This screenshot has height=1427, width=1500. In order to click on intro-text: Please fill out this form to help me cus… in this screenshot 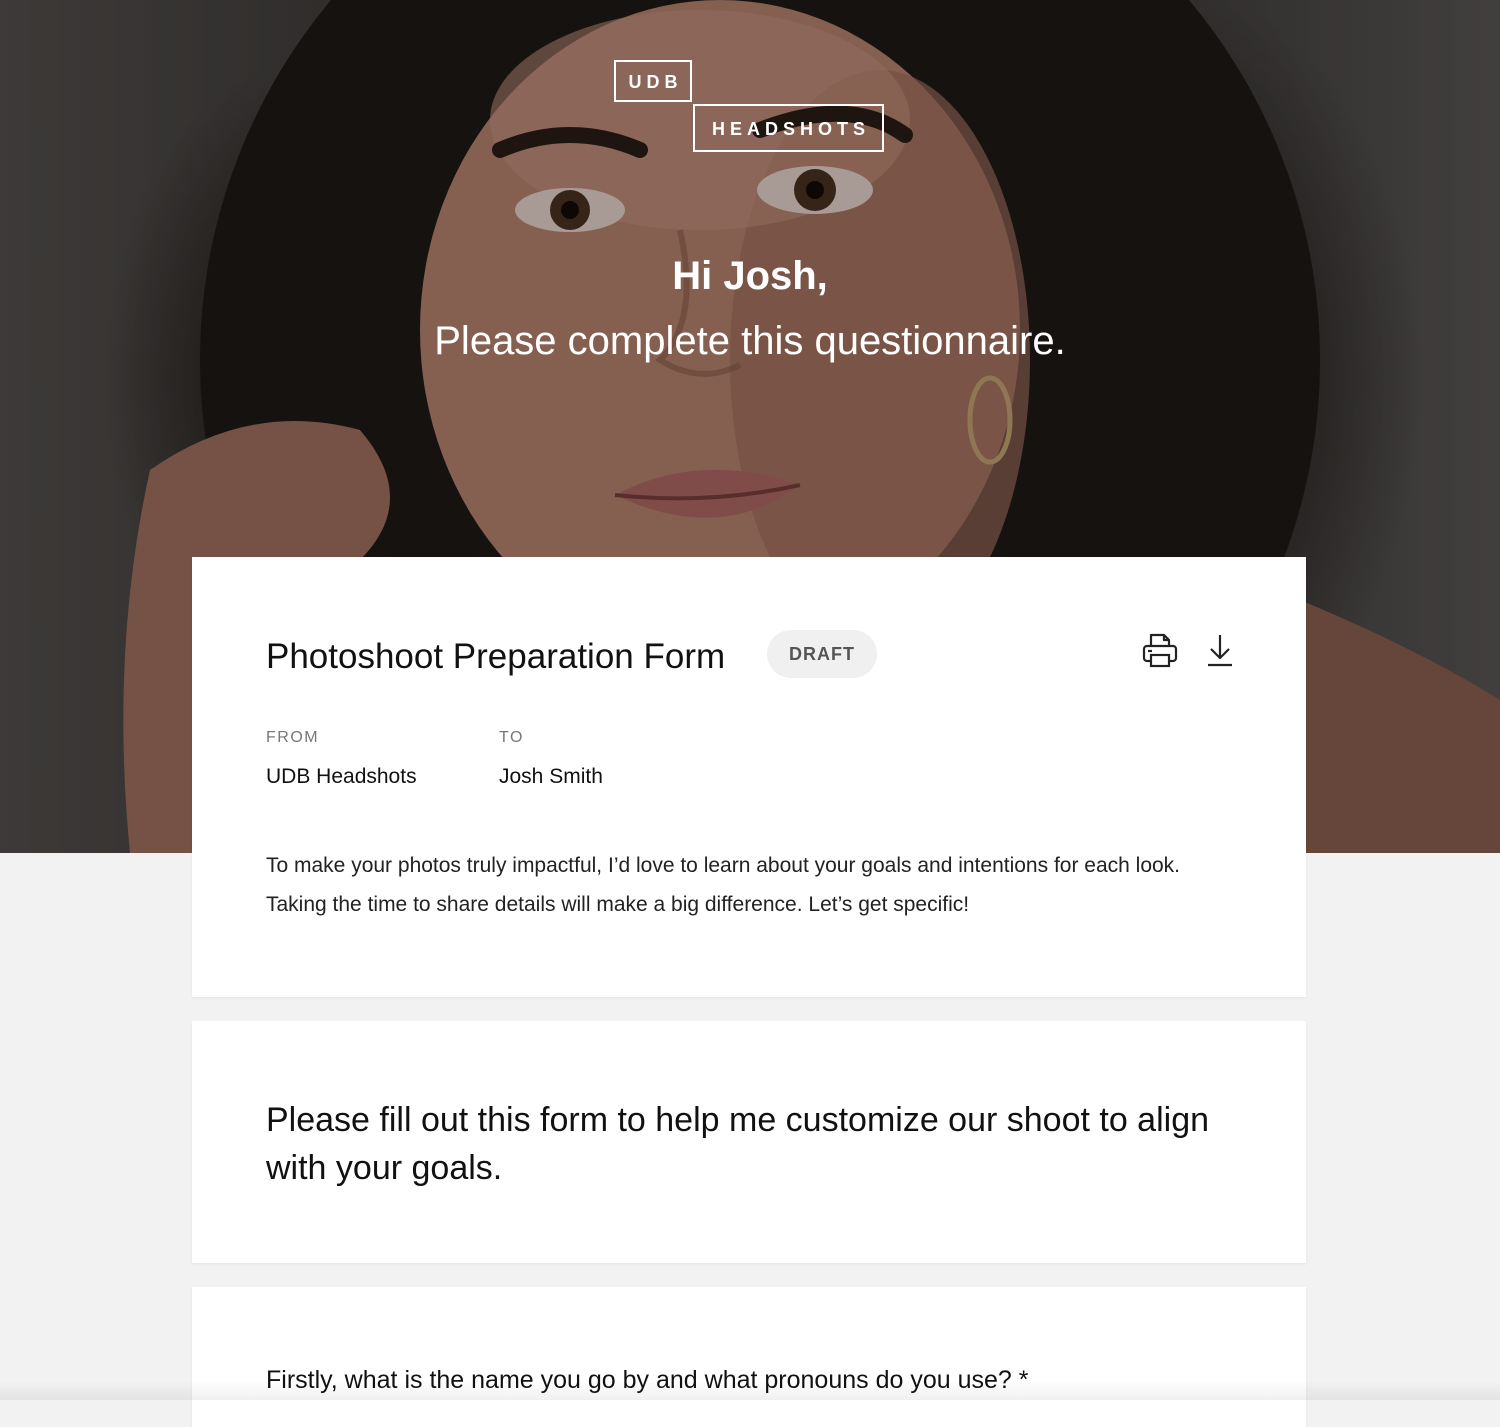, I will do `click(738, 1144)`.